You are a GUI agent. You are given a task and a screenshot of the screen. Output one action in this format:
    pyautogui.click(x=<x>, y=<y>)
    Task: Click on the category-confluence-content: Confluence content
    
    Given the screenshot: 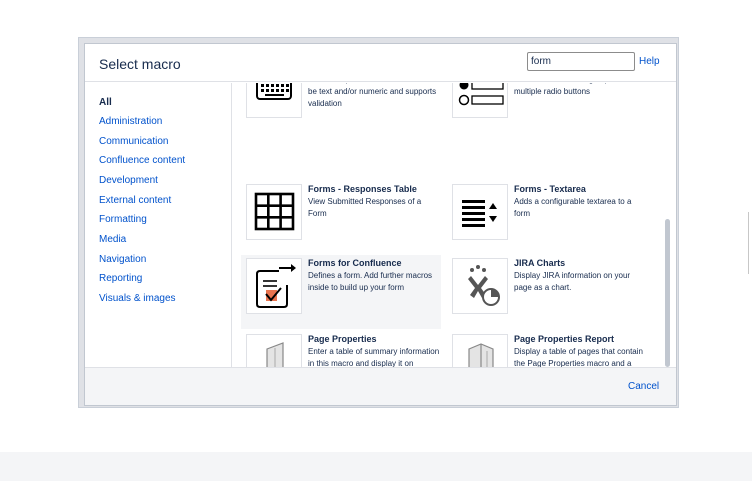 What is the action you would take?
    pyautogui.click(x=142, y=160)
    